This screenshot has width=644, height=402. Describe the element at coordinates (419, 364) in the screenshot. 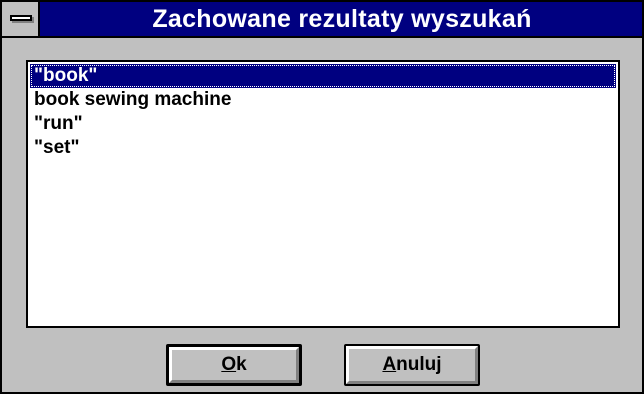

I see `cancel-label-rest: nuluj` at that location.